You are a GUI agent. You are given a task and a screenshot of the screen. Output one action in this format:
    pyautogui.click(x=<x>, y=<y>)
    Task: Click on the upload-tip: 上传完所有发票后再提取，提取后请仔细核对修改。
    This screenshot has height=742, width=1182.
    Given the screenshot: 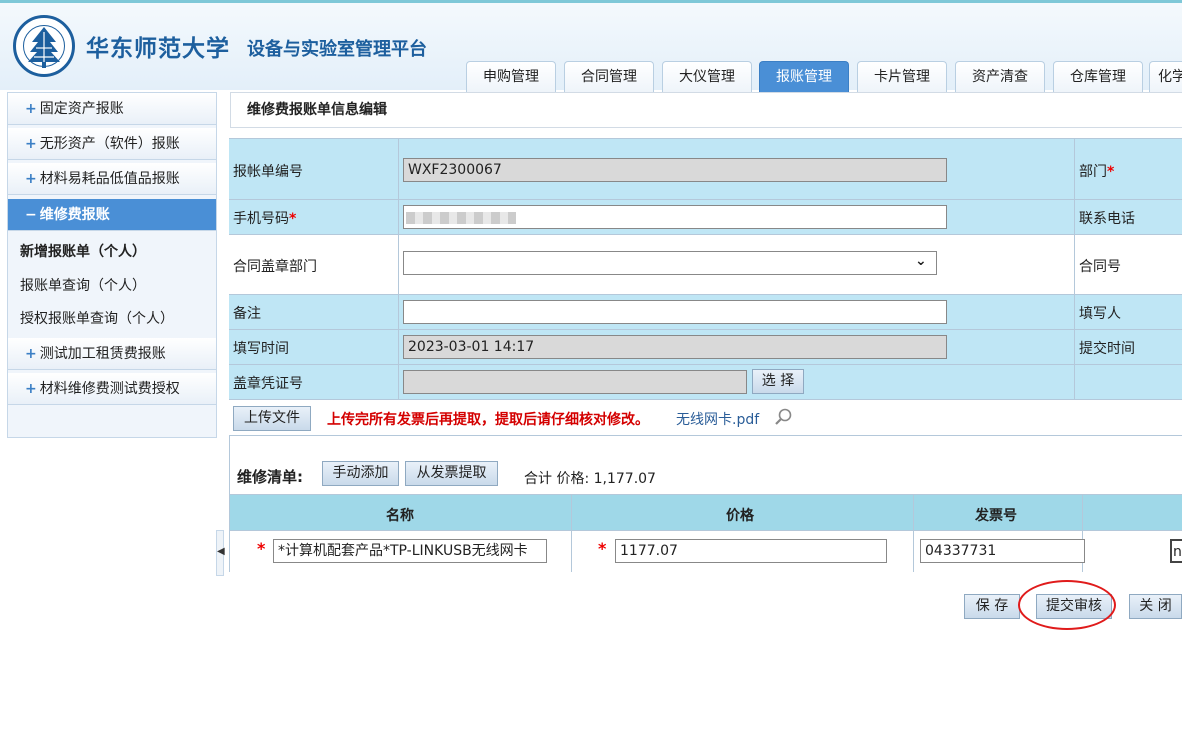 What is the action you would take?
    pyautogui.click(x=488, y=420)
    